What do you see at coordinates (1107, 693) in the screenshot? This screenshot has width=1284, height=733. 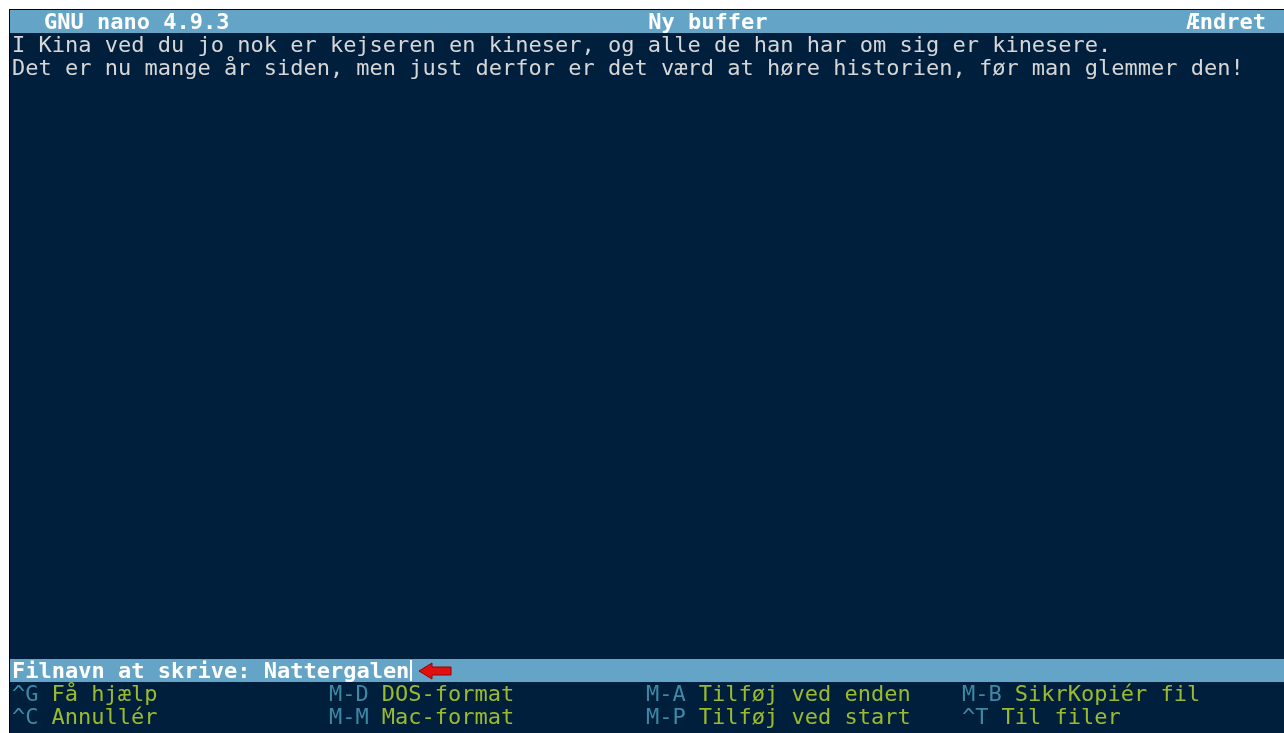 I see `shortcut-label: SikrKopiér fil` at bounding box center [1107, 693].